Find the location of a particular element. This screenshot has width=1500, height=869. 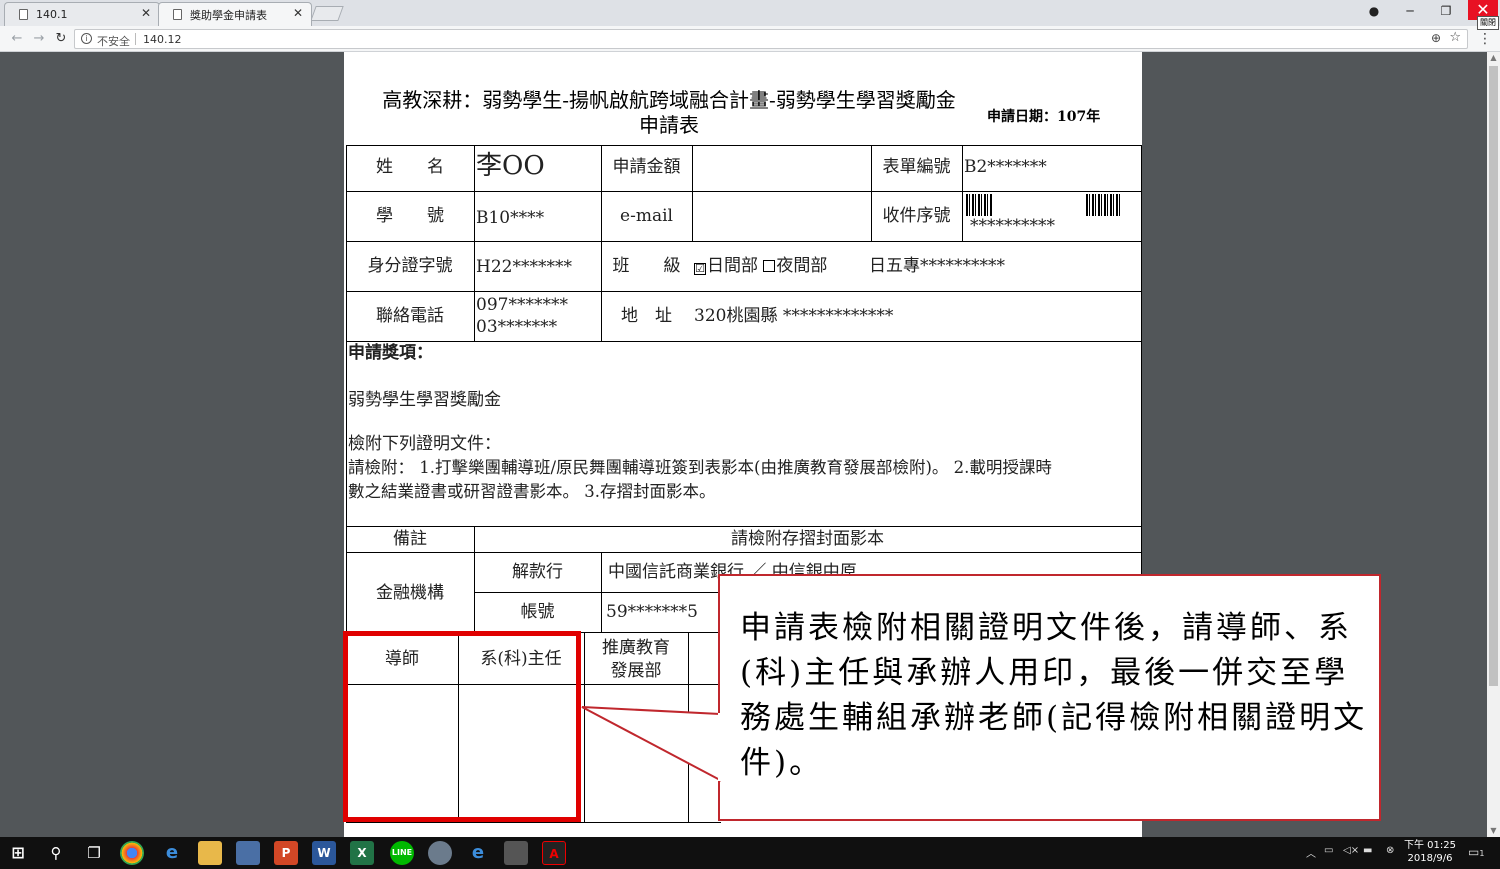

keyboard-icon: ▬ is located at coordinates (1367, 850).